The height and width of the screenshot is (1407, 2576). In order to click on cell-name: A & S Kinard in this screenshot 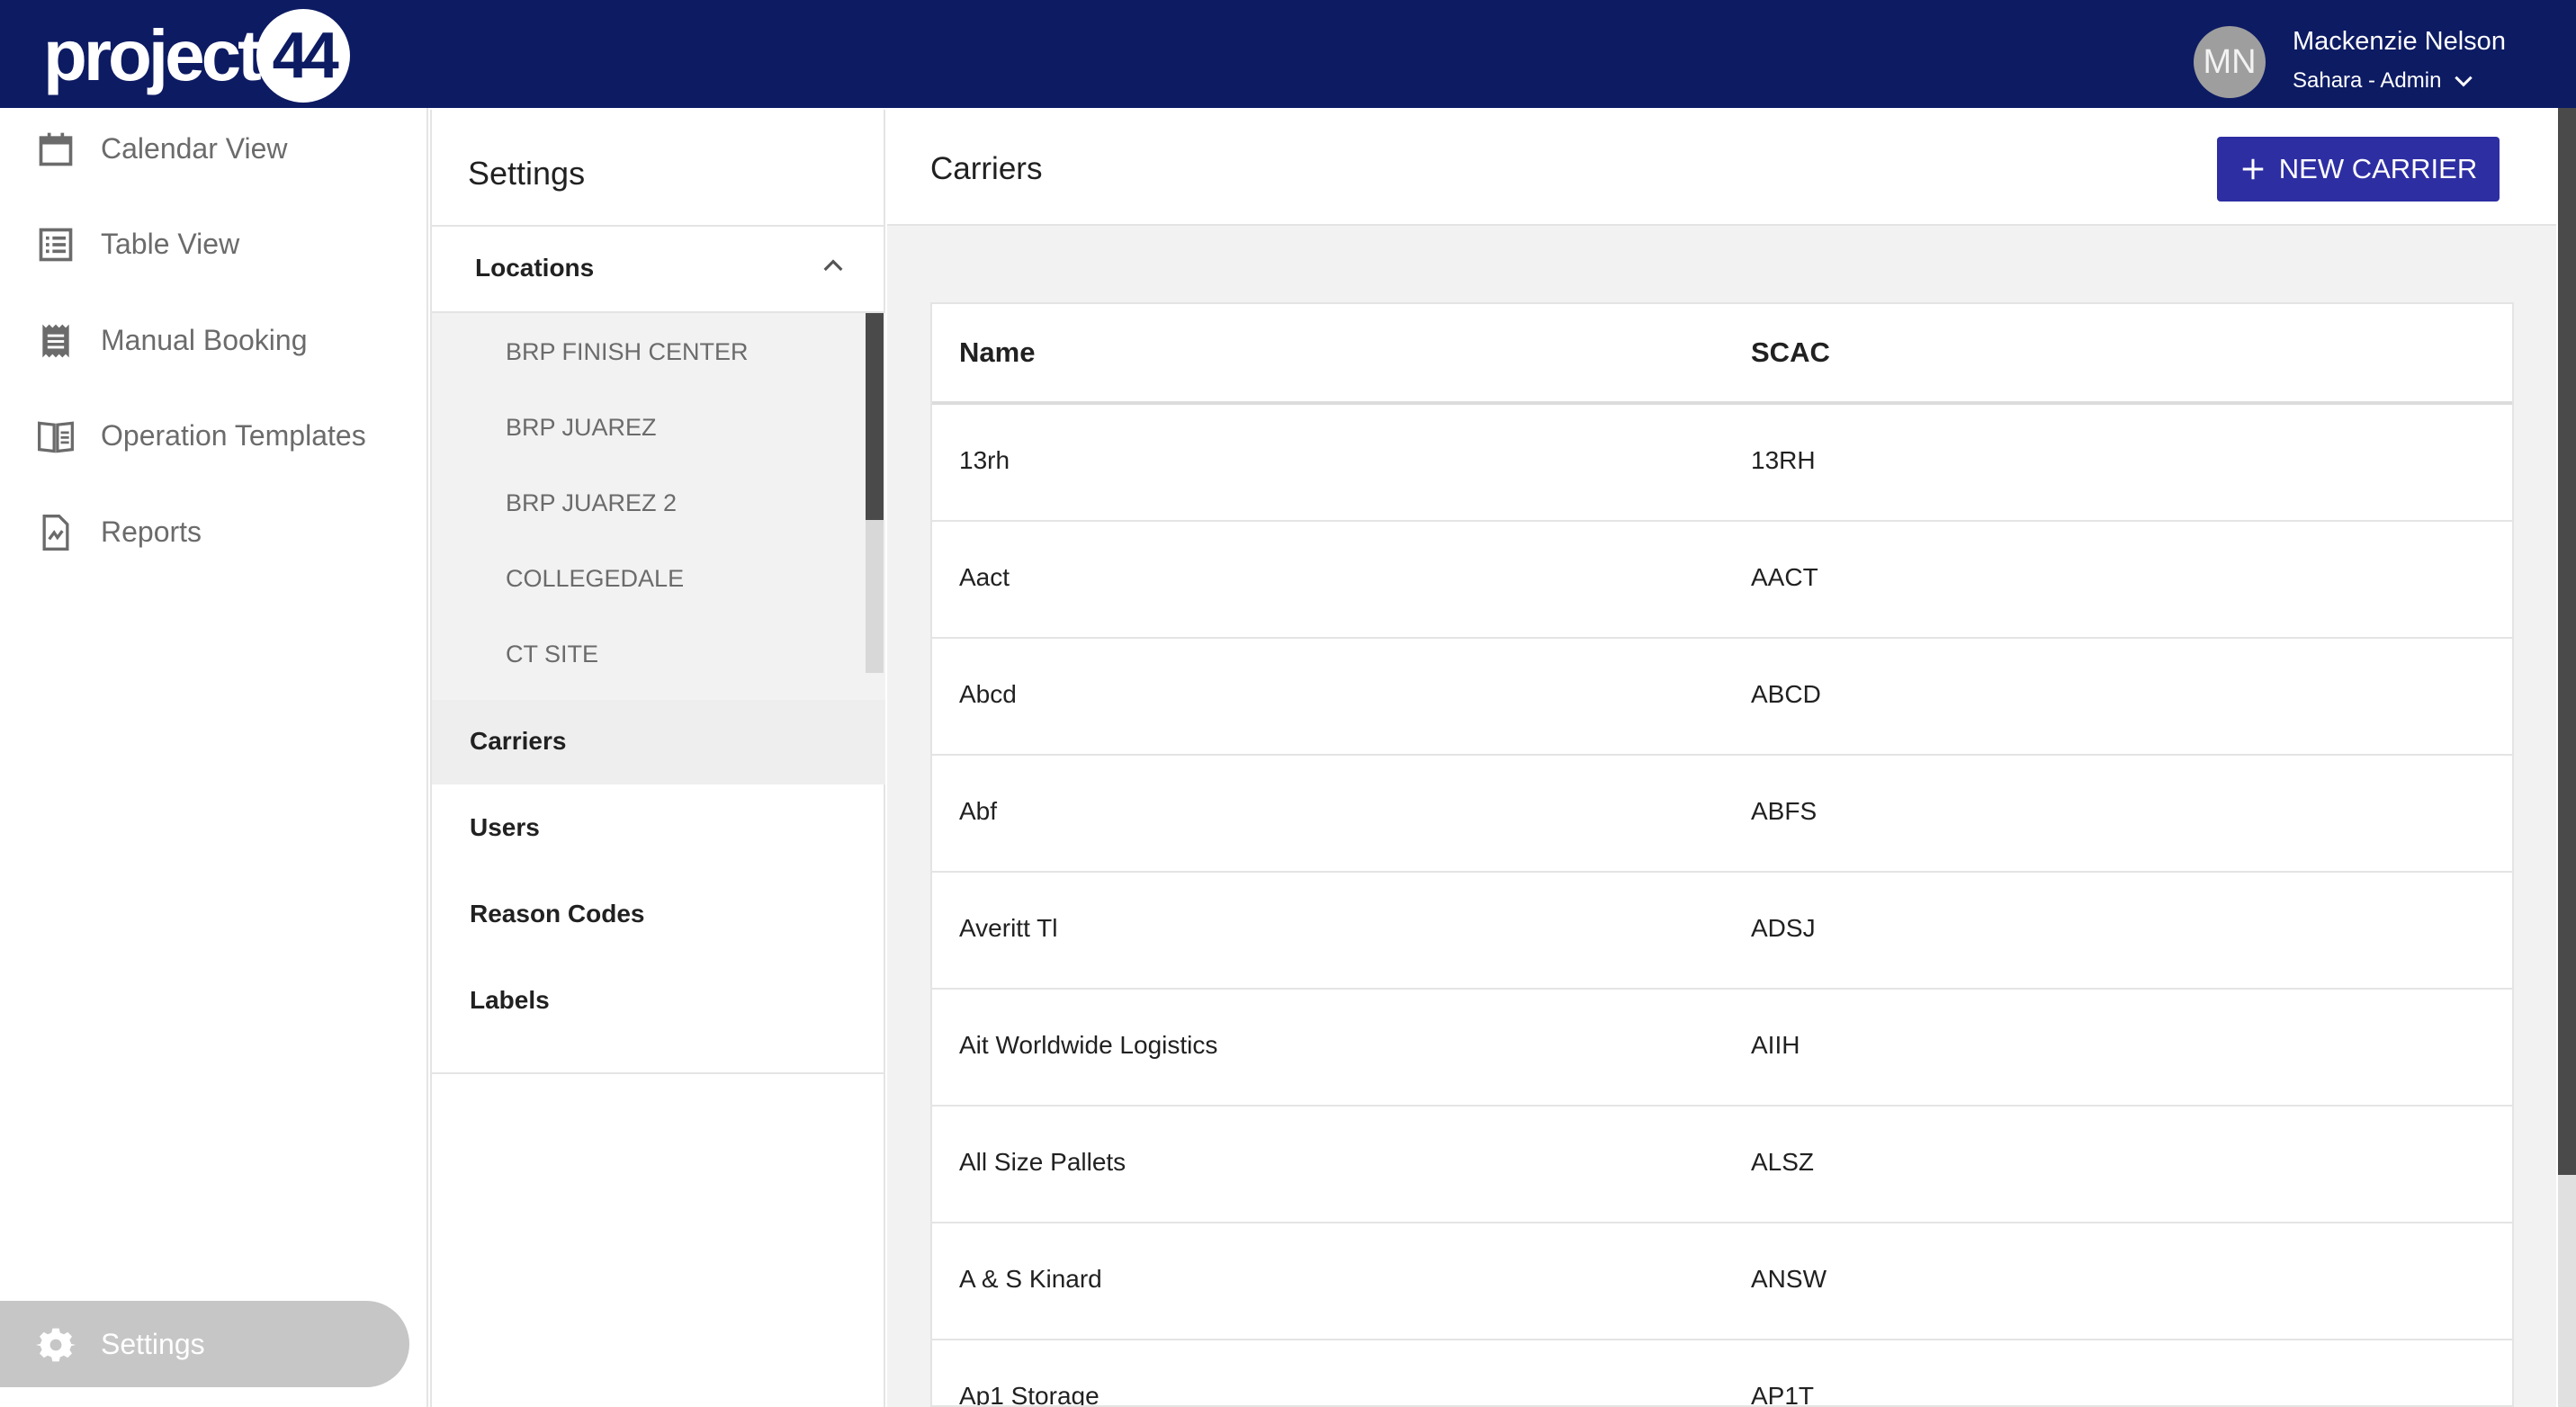, I will do `click(1031, 1279)`.